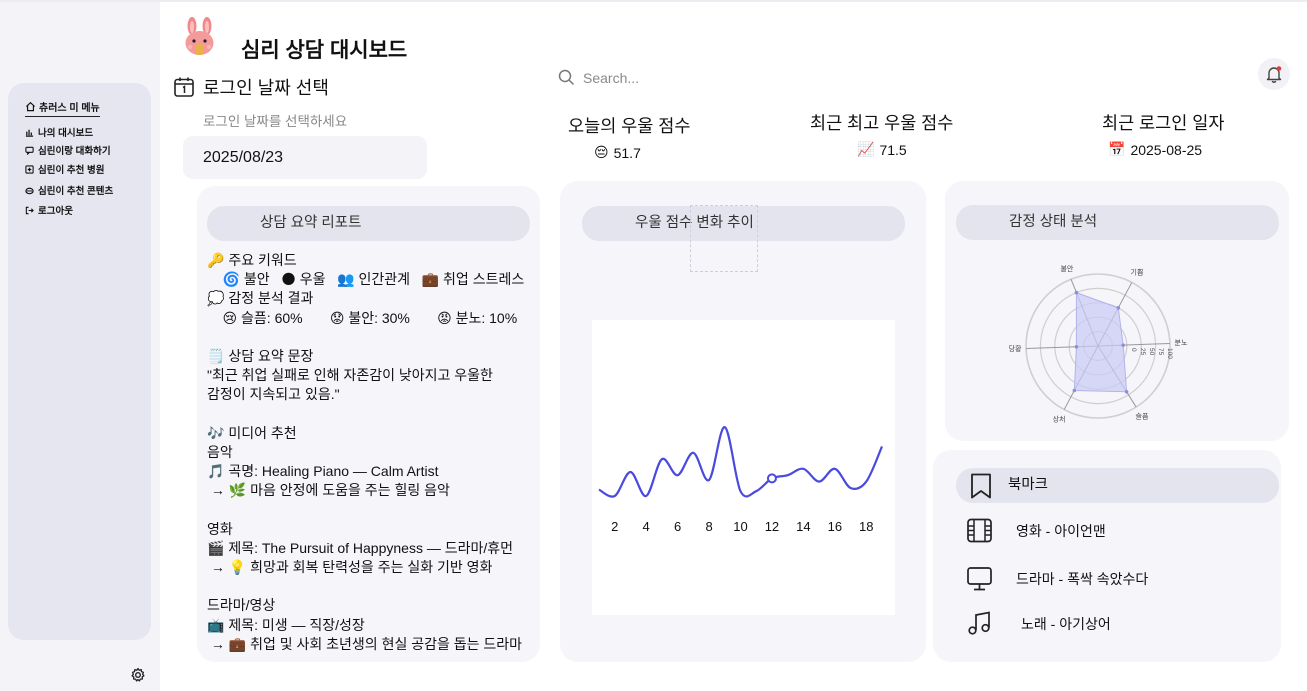 Image resolution: width=1307 pixels, height=691 pixels. Describe the element at coordinates (1053, 222) in the screenshot. I see `emotion-title: 감정 상태 분석` at that location.